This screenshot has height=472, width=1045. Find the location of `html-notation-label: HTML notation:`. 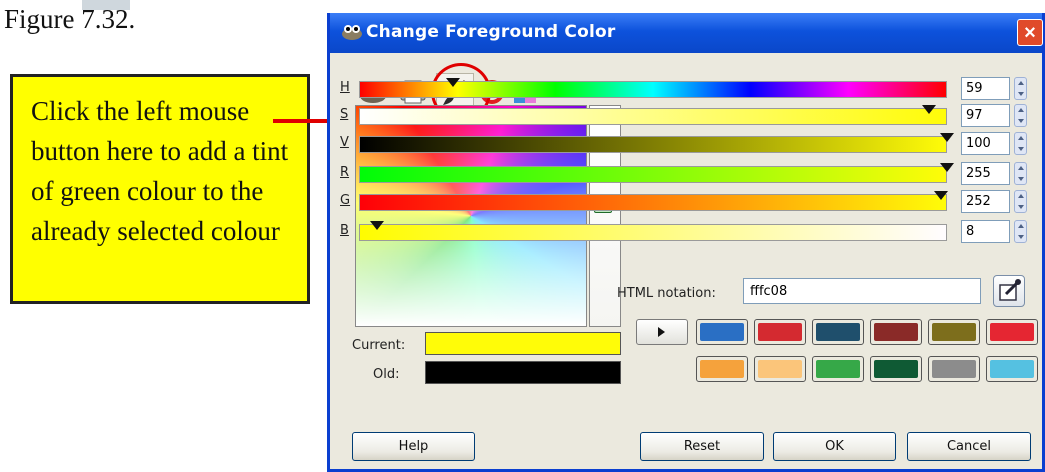

html-notation-label: HTML notation: is located at coordinates (666, 293).